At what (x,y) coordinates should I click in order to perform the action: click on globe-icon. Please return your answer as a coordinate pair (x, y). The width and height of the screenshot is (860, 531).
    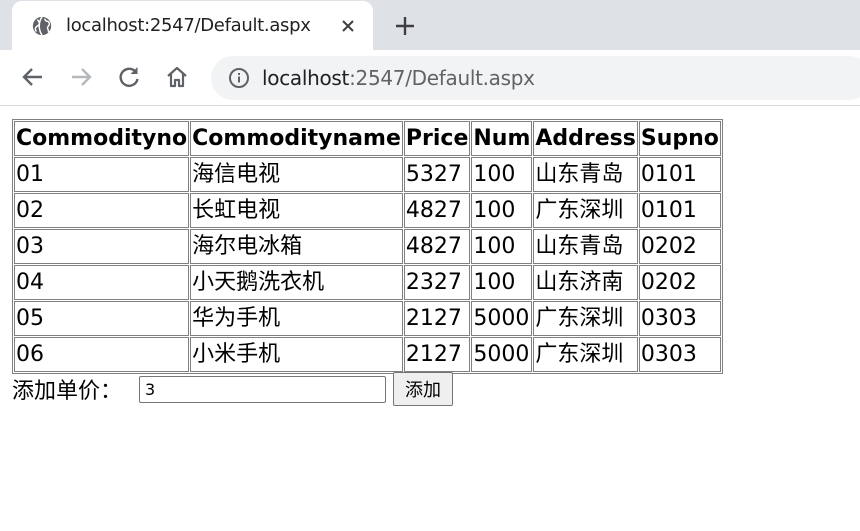
    Looking at the image, I should click on (42, 26).